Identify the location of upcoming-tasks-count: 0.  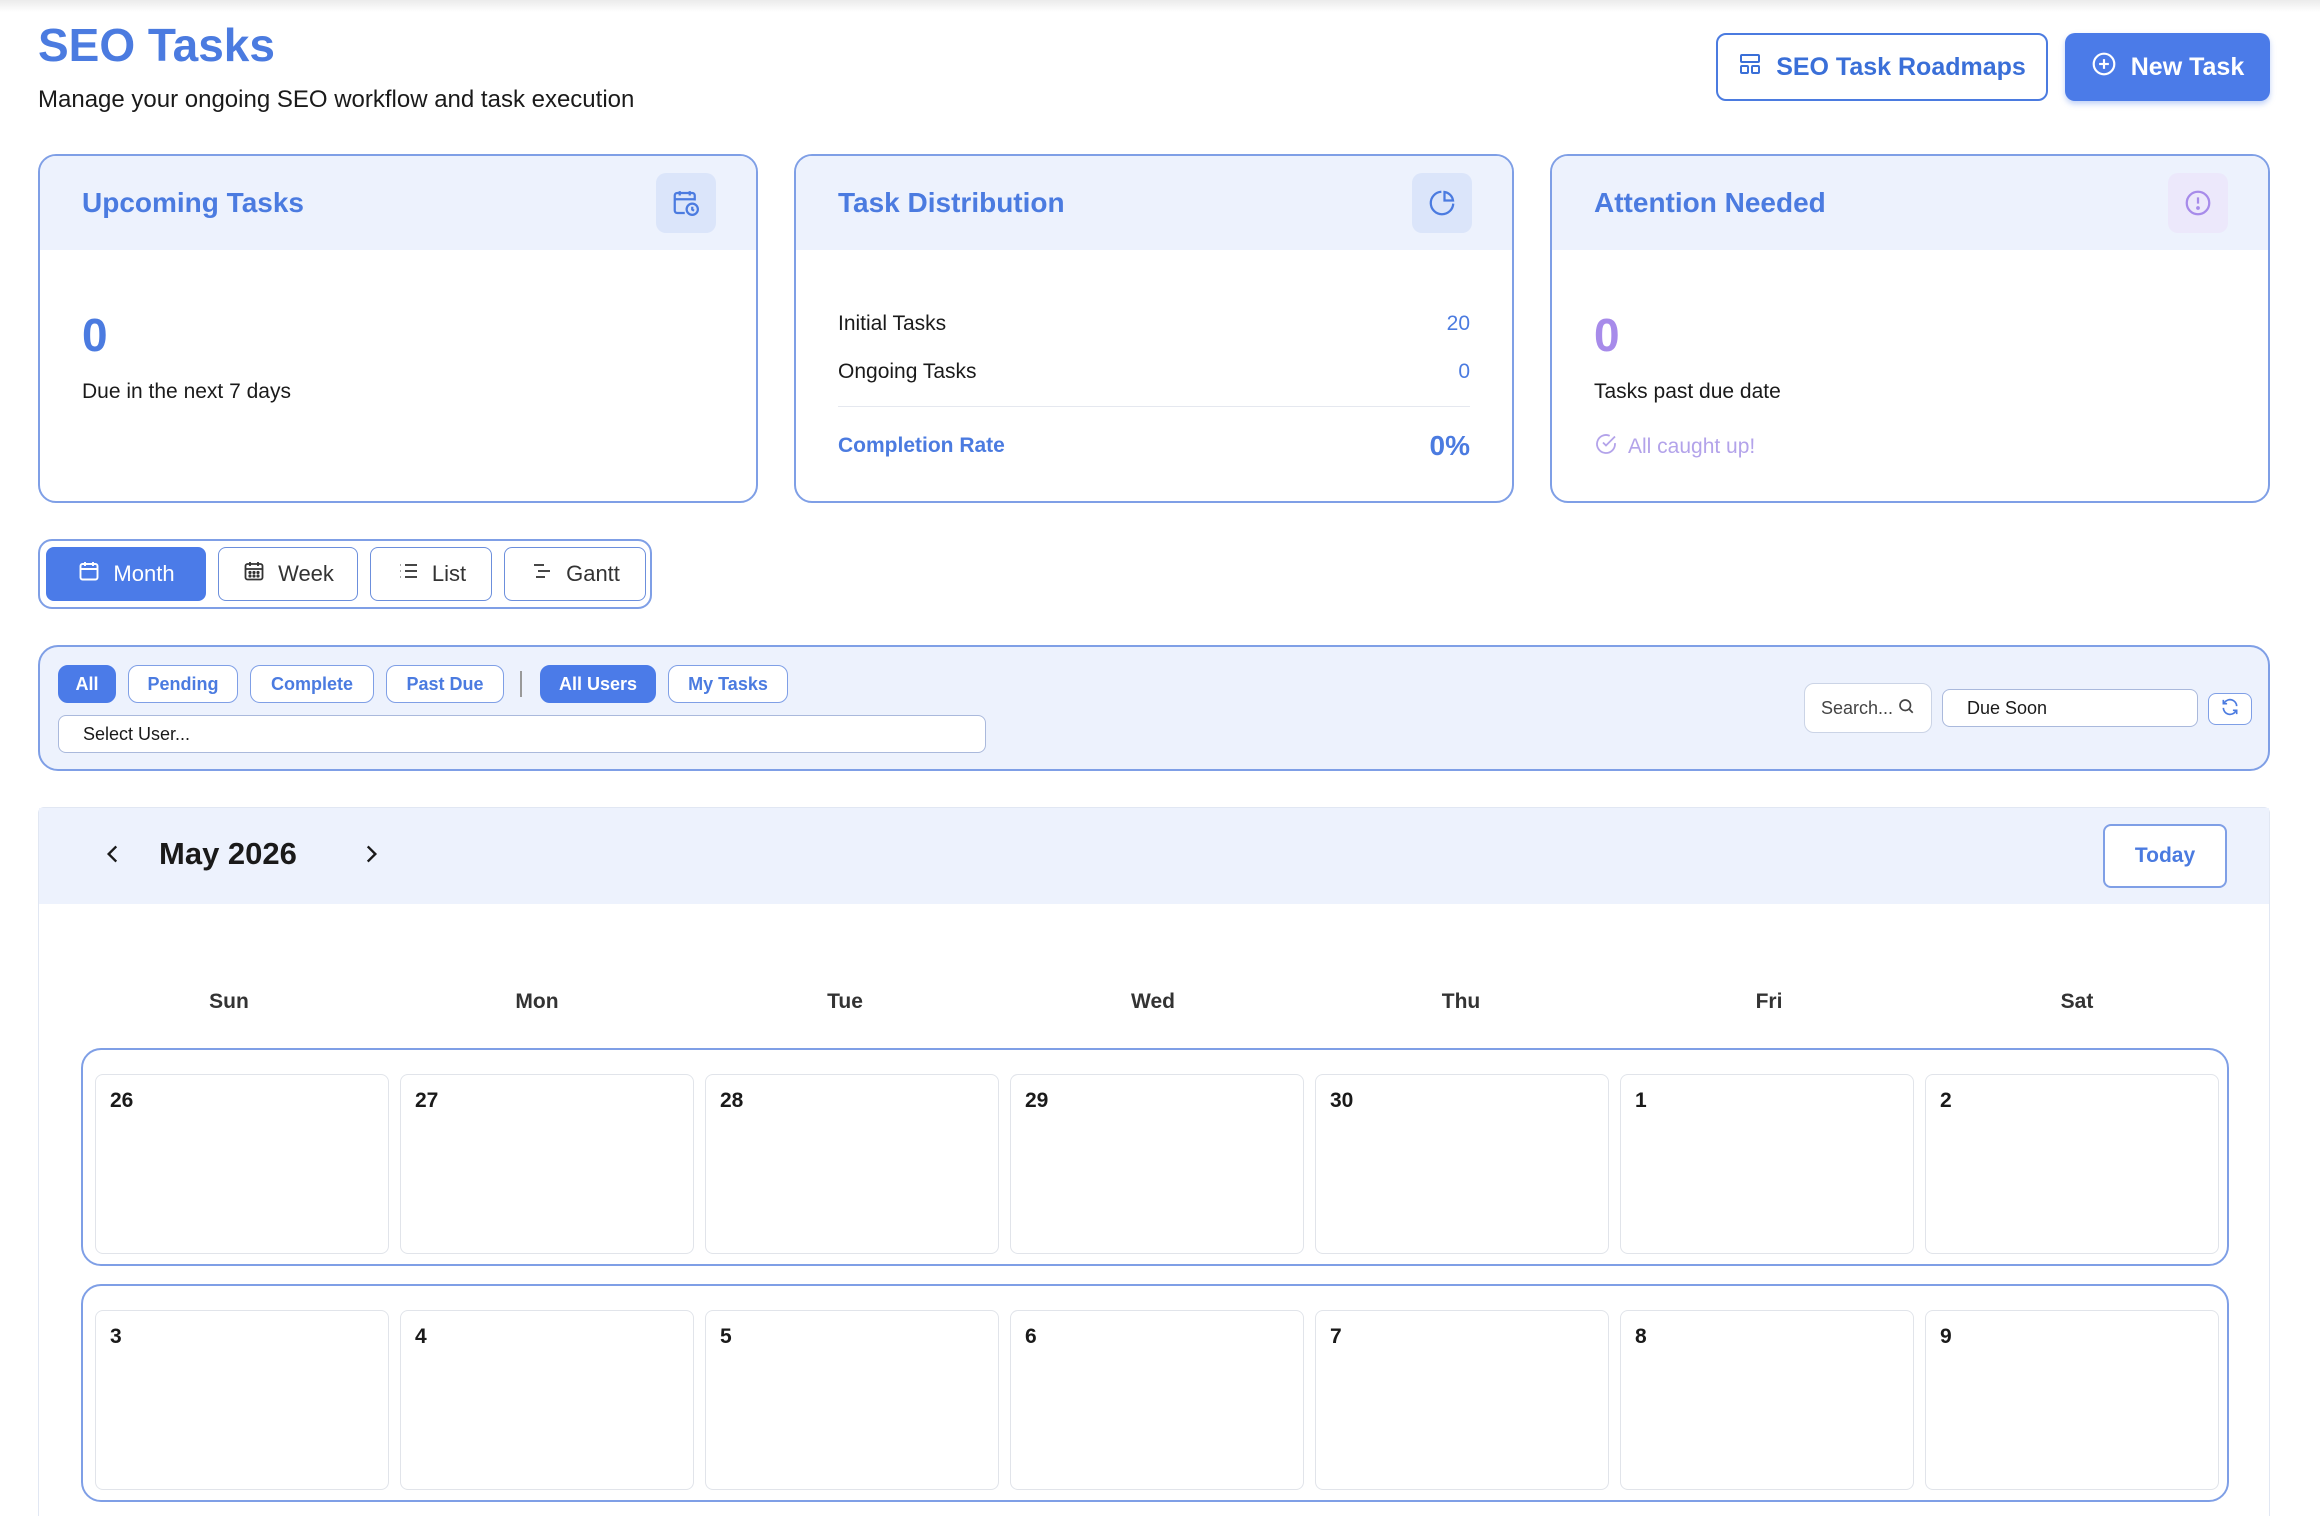
(95, 335).